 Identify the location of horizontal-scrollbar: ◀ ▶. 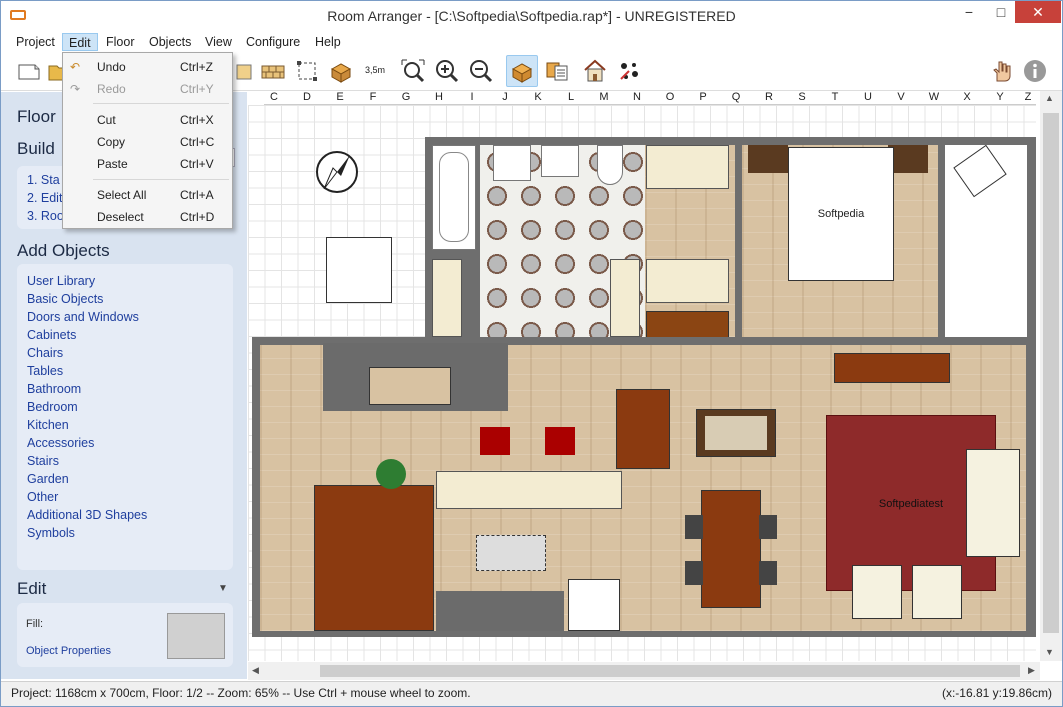
(644, 671).